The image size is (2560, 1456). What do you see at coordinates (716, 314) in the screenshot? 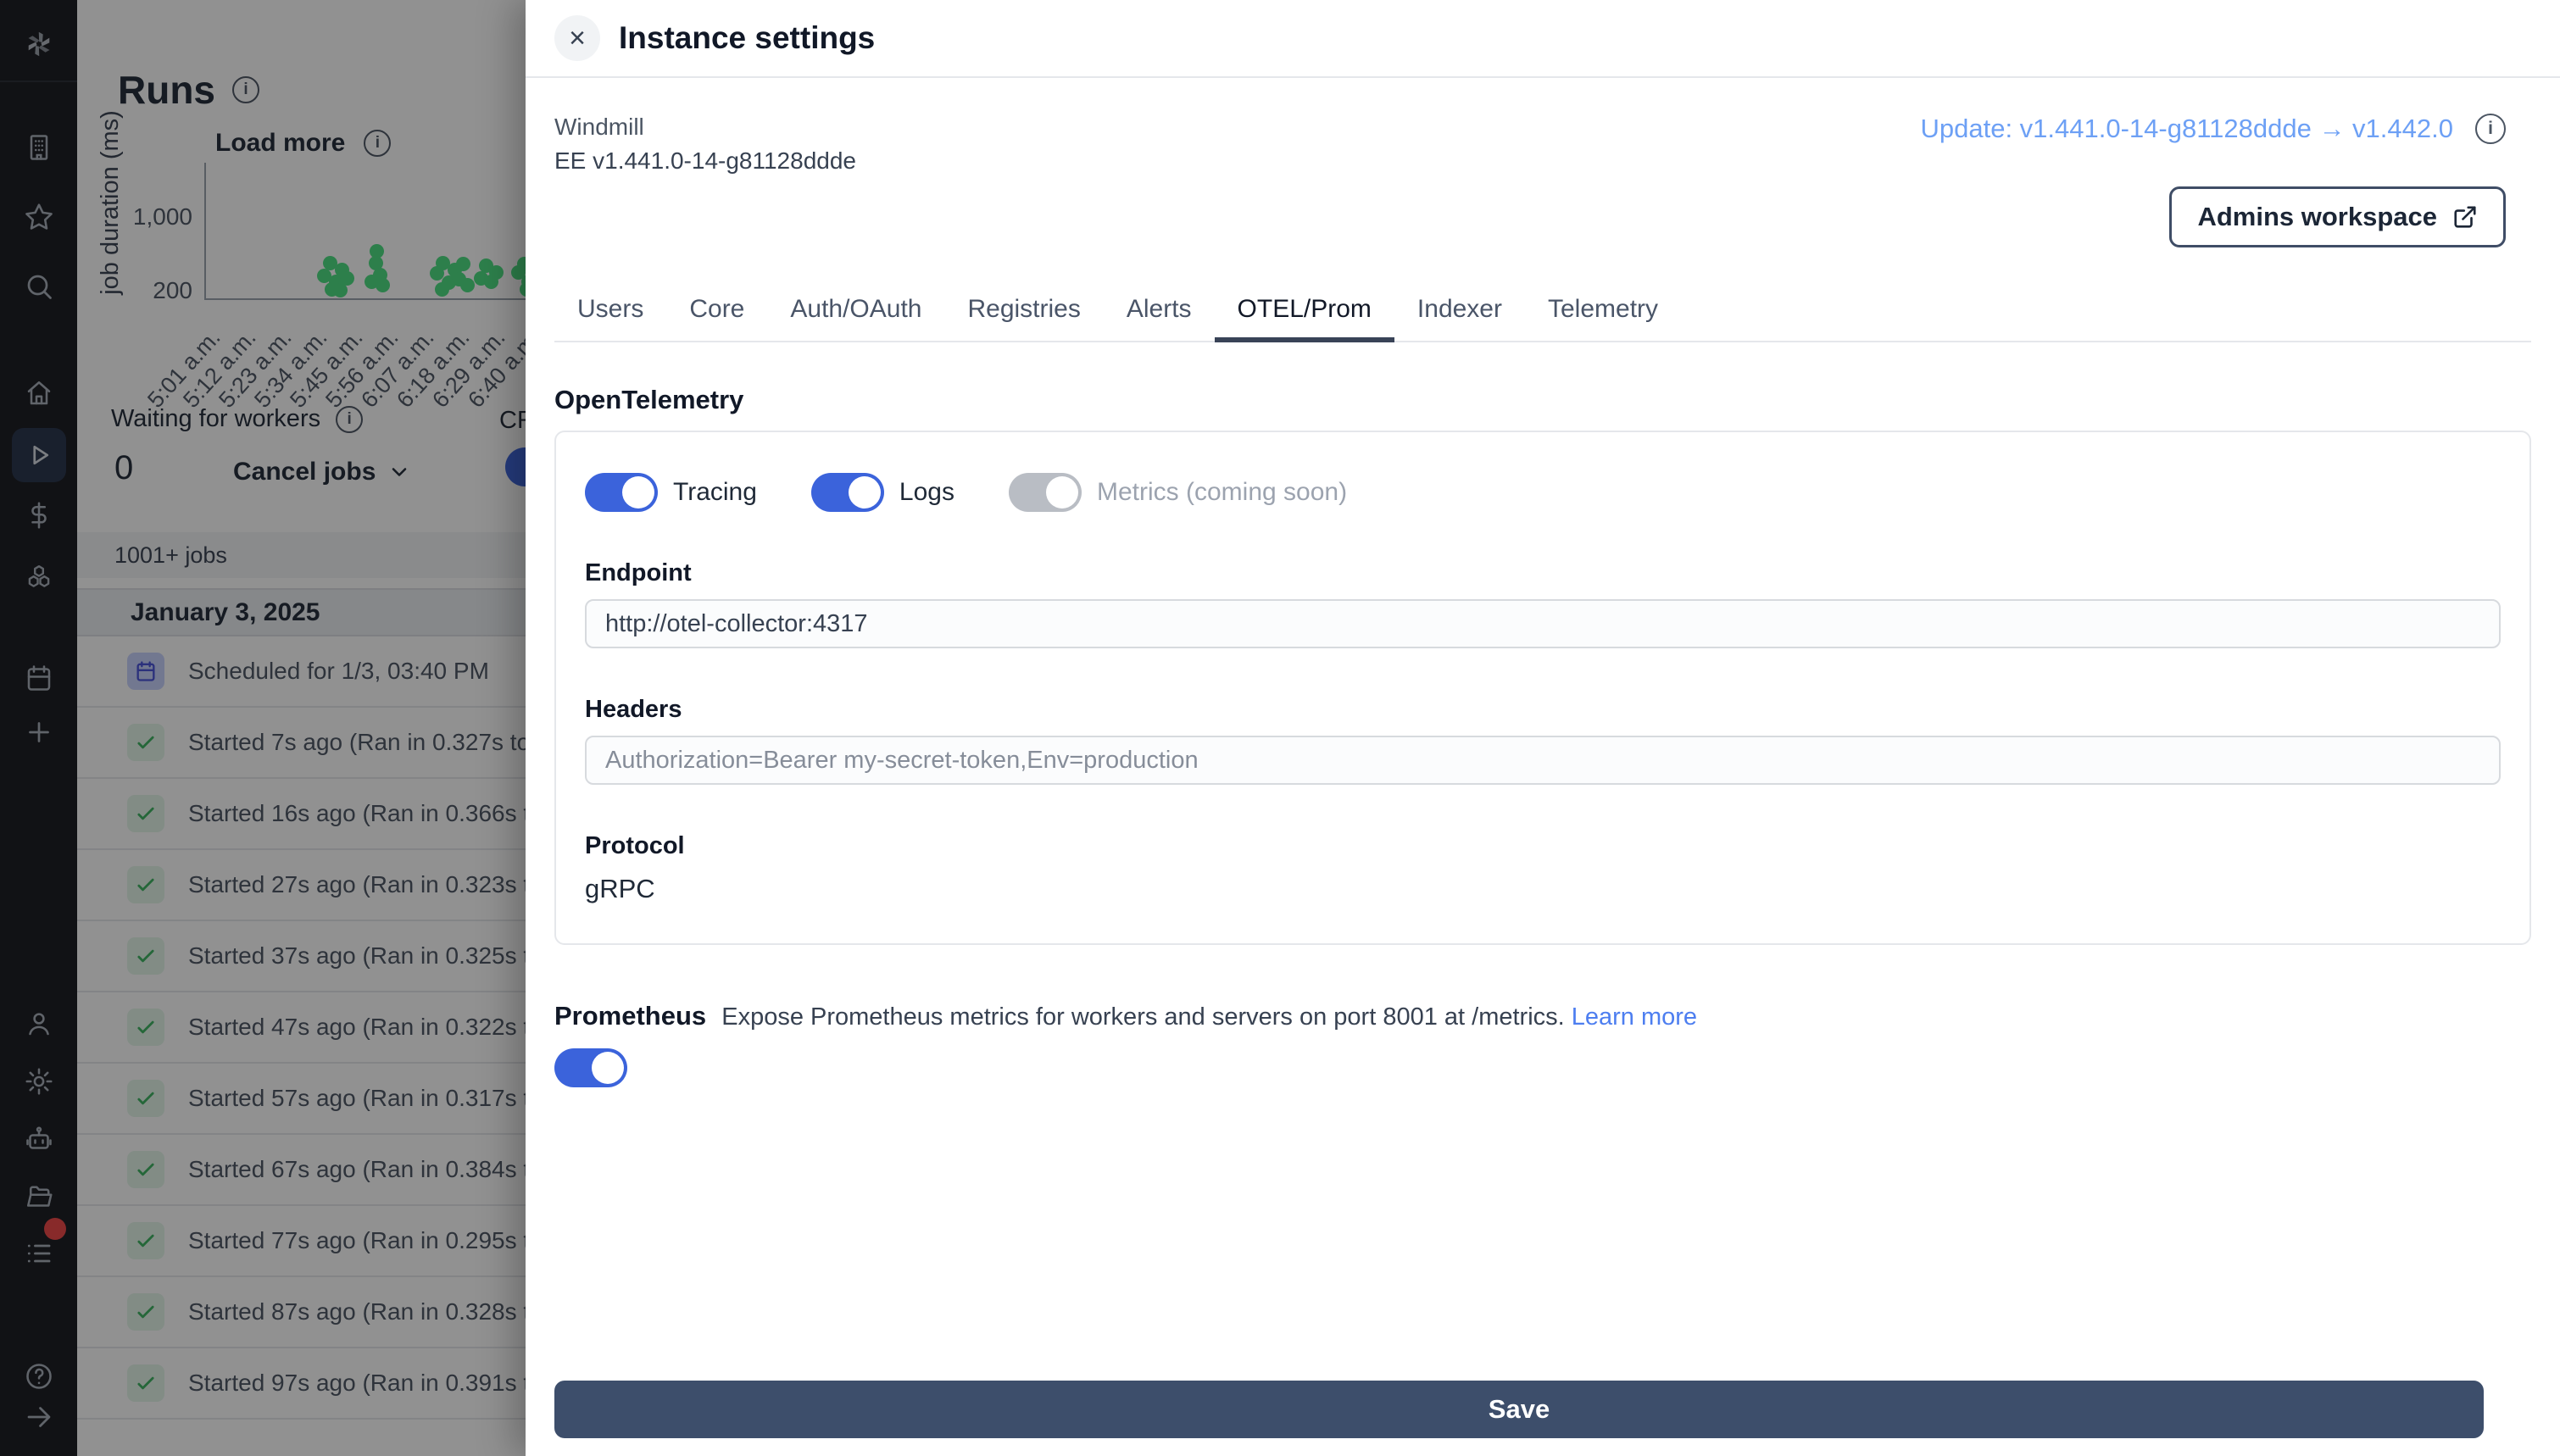
I see `tab-core: Core` at bounding box center [716, 314].